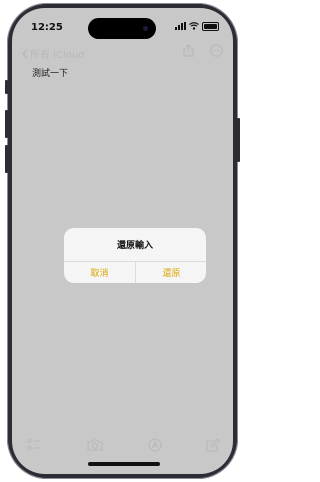 The image size is (320, 482). Describe the element at coordinates (171, 272) in the screenshot. I see `undo-button: 還原` at that location.